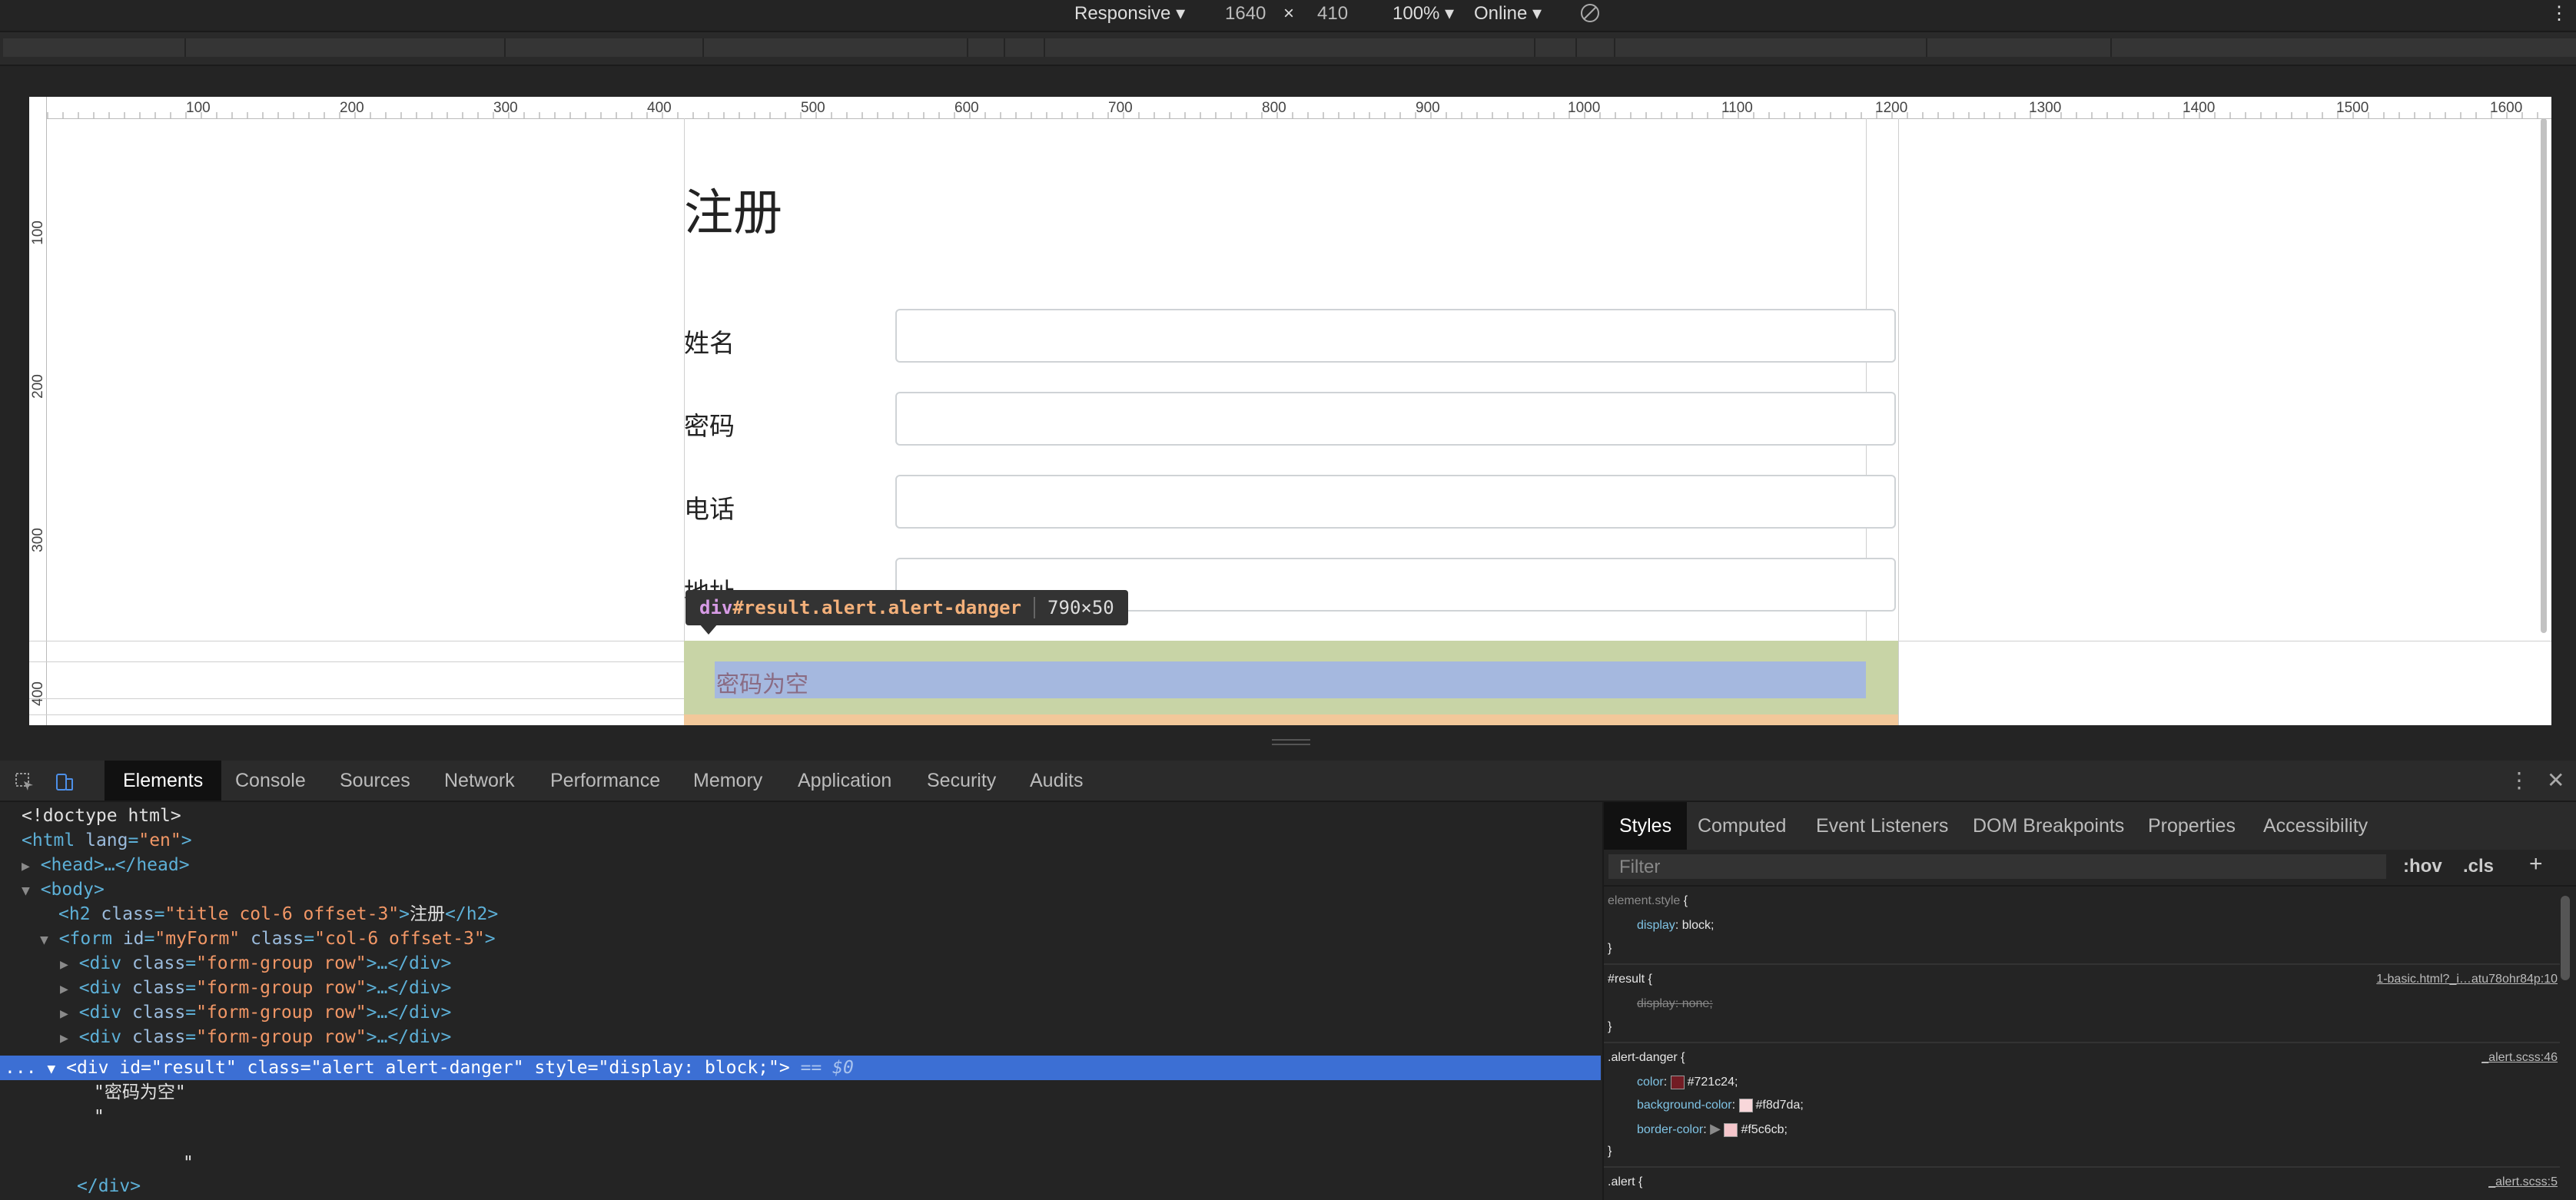 This screenshot has height=1200, width=2576. Describe the element at coordinates (1332, 15) in the screenshot. I see `viewport-height-input: 410` at that location.